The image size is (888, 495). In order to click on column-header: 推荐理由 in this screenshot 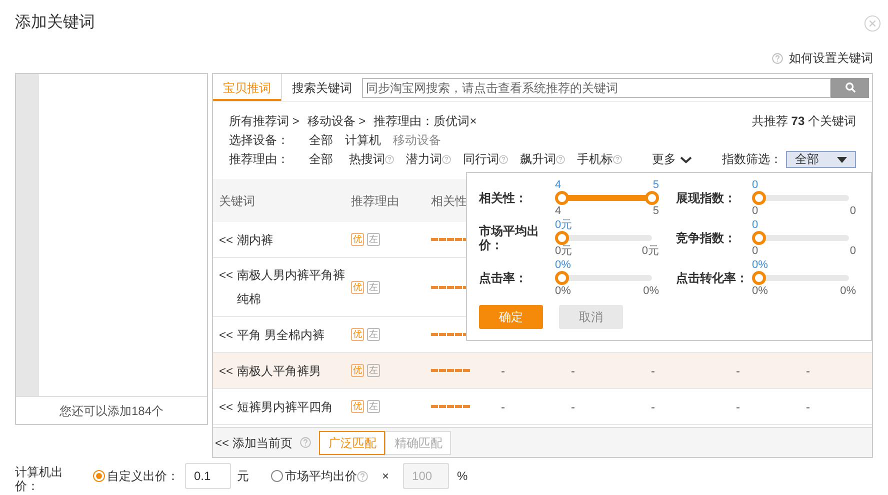, I will do `click(375, 201)`.